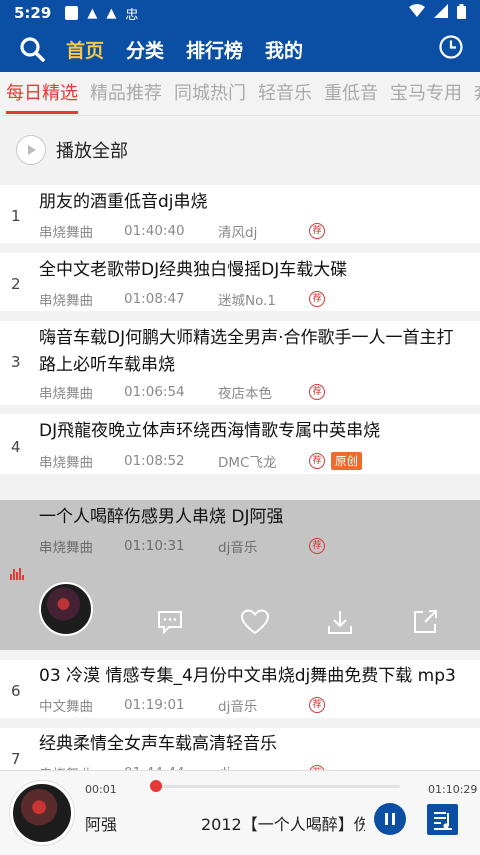 The height and width of the screenshot is (855, 480). I want to click on total-time: 01:10:29, so click(453, 789).